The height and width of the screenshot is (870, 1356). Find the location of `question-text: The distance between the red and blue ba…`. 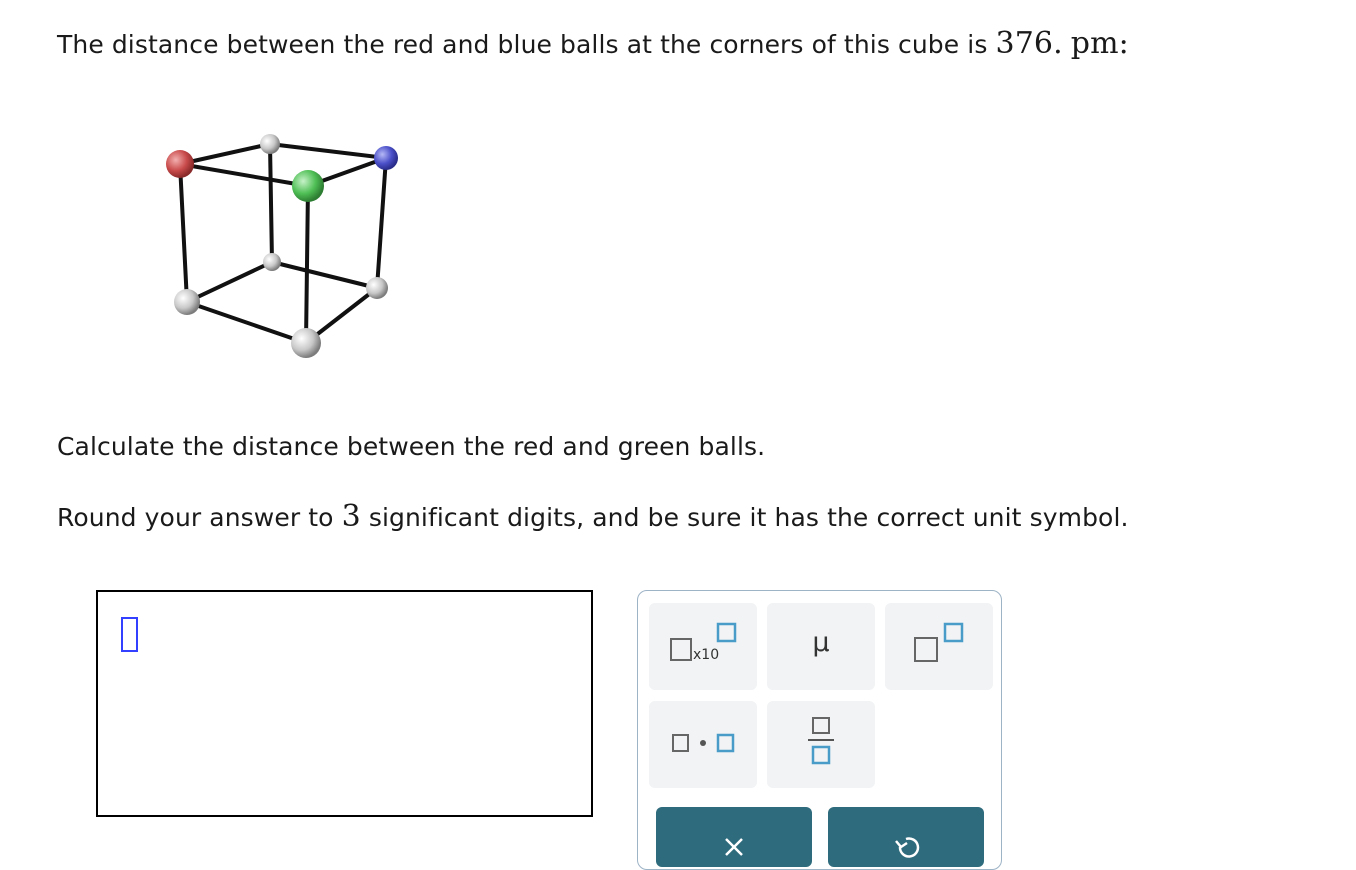

question-text: The distance between the red and blue ba… is located at coordinates (526, 44).